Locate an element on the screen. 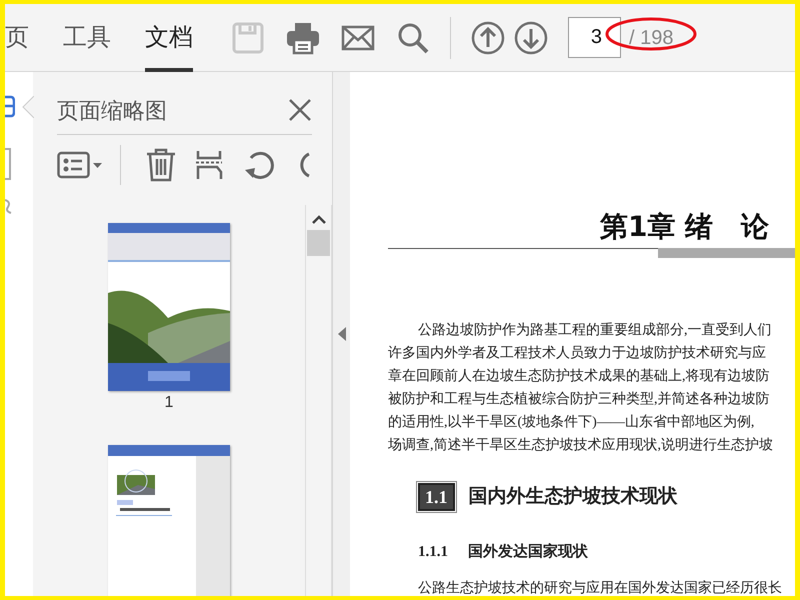 Image resolution: width=800 pixels, height=600 pixels. previous-page-icon is located at coordinates (488, 37).